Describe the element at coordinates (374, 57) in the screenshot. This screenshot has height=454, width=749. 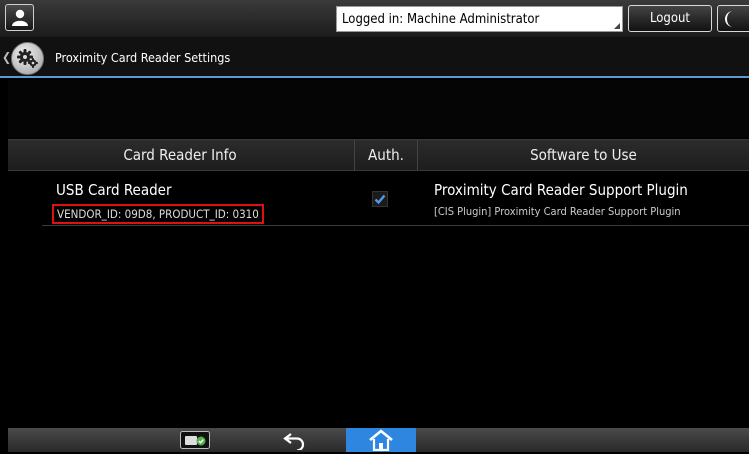
I see `title-bar: ❮ Proximity Card Reader Settings` at that location.